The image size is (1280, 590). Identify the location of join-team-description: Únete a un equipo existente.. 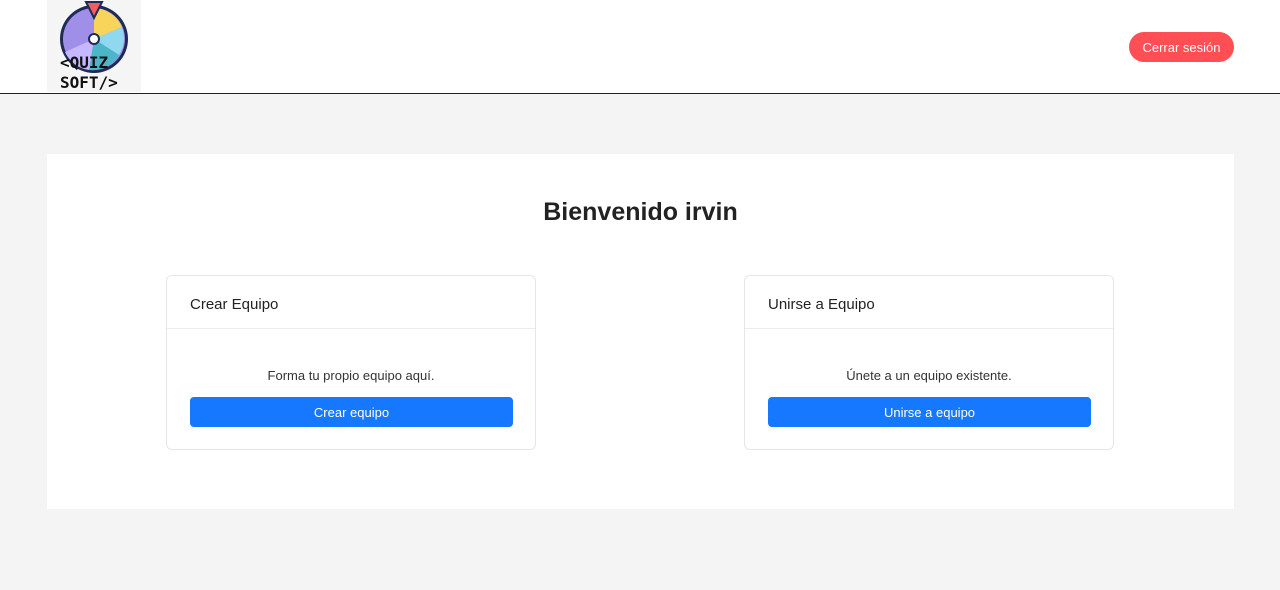
(929, 375).